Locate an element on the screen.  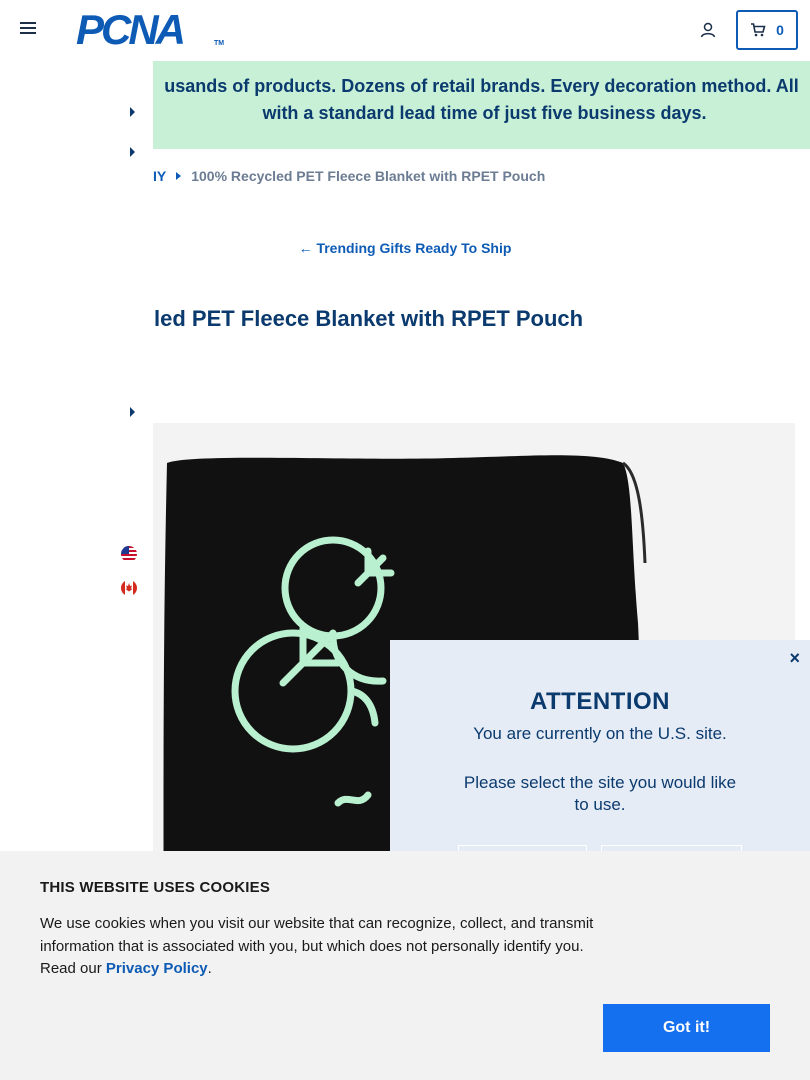
cookie-title: THIS WEBSITE USES COOKIES is located at coordinates (155, 887).